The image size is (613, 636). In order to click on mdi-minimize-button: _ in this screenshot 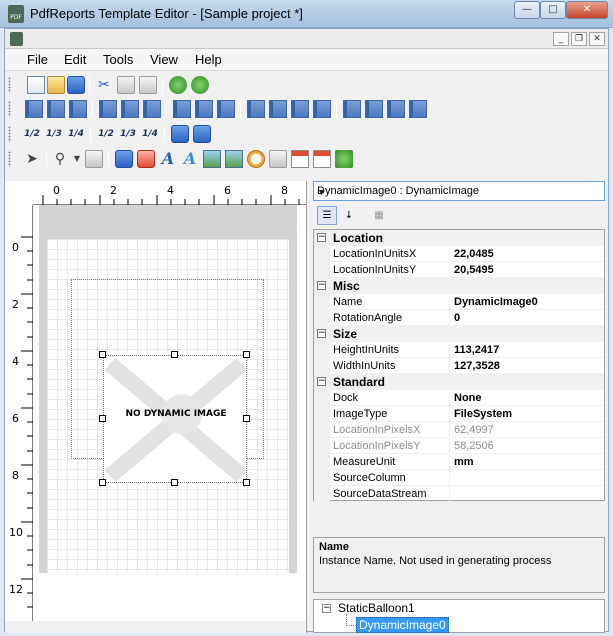, I will do `click(561, 39)`.